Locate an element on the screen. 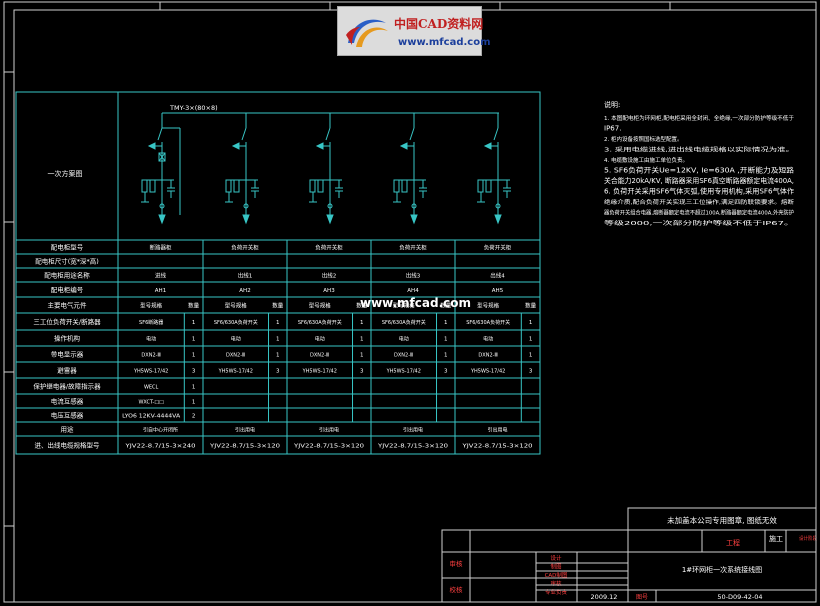 Image resolution: width=820 pixels, height=606 pixels. drawing-date: 2009.12 is located at coordinates (604, 597).